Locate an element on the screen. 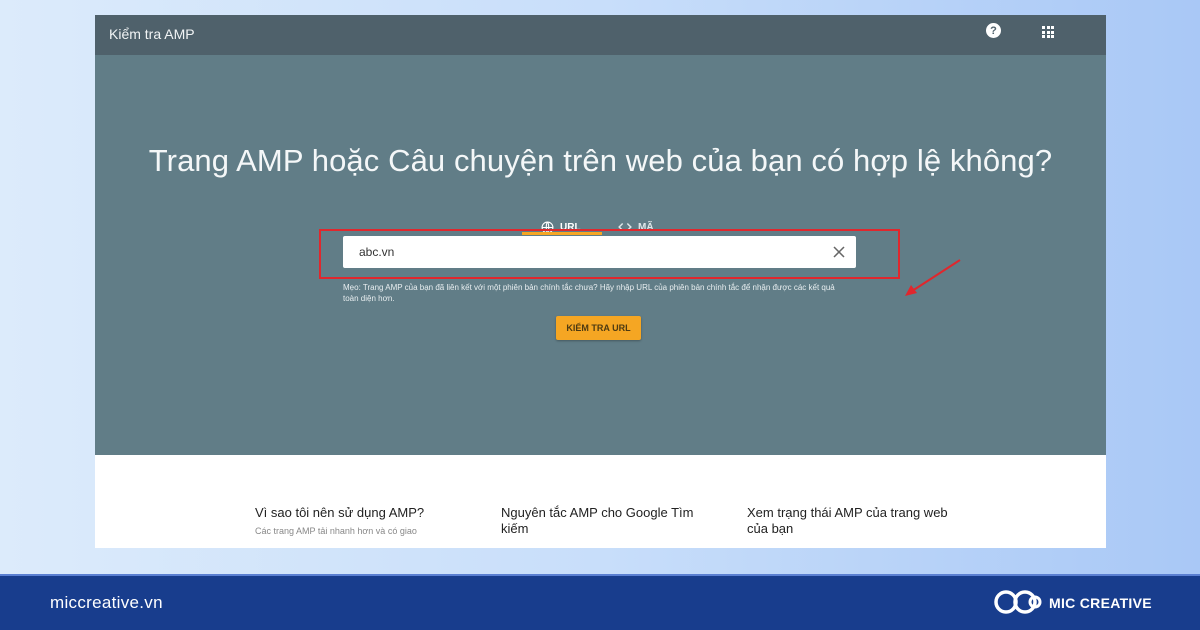 This screenshot has width=1200, height=630. info-column: Nguyên tắc AMP cho Google Tìm kiếm is located at coordinates (606, 523).